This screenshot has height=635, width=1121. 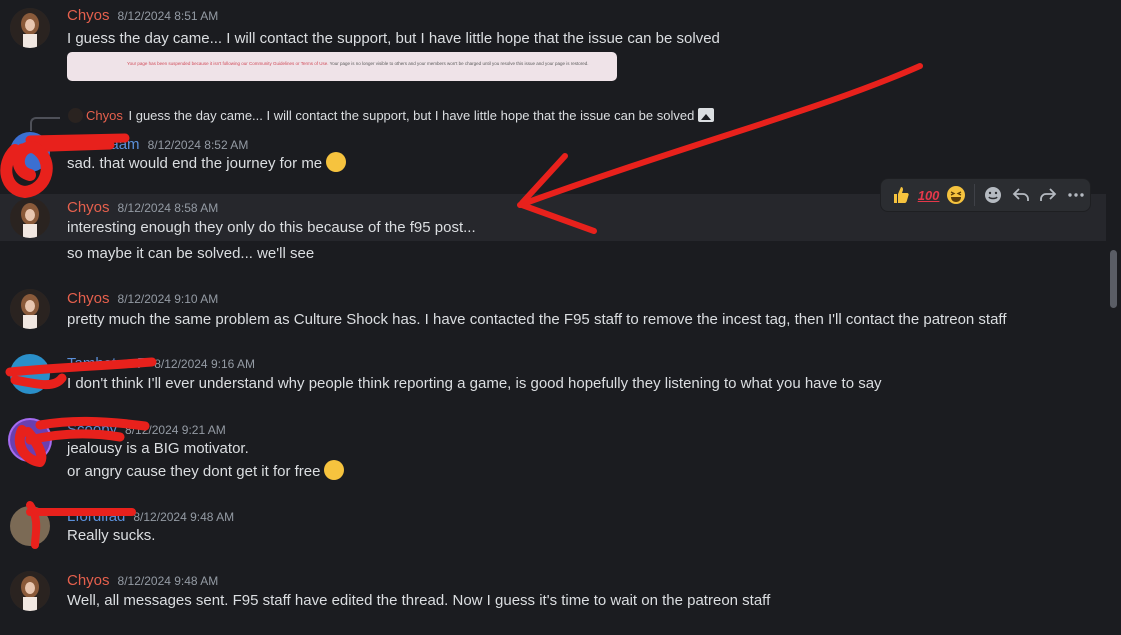 What do you see at coordinates (168, 208) in the screenshot?
I see `timestamp: 8/12/2024 8:58 AM` at bounding box center [168, 208].